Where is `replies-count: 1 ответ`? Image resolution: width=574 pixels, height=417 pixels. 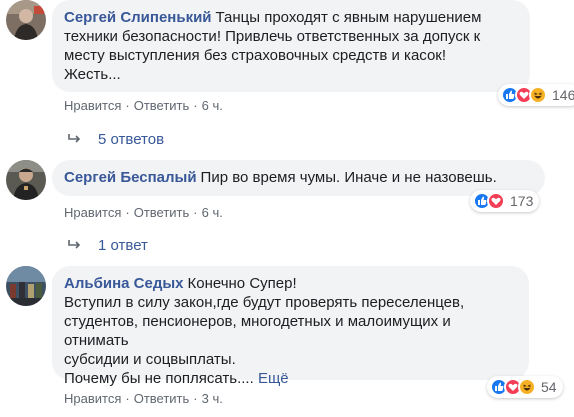
replies-count: 1 ответ is located at coordinates (123, 245).